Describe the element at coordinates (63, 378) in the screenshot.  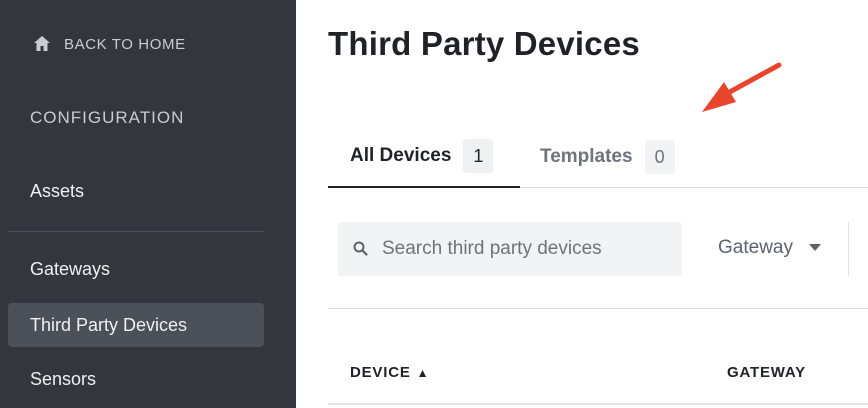
I see `sidebar-item-label: Sensors` at that location.